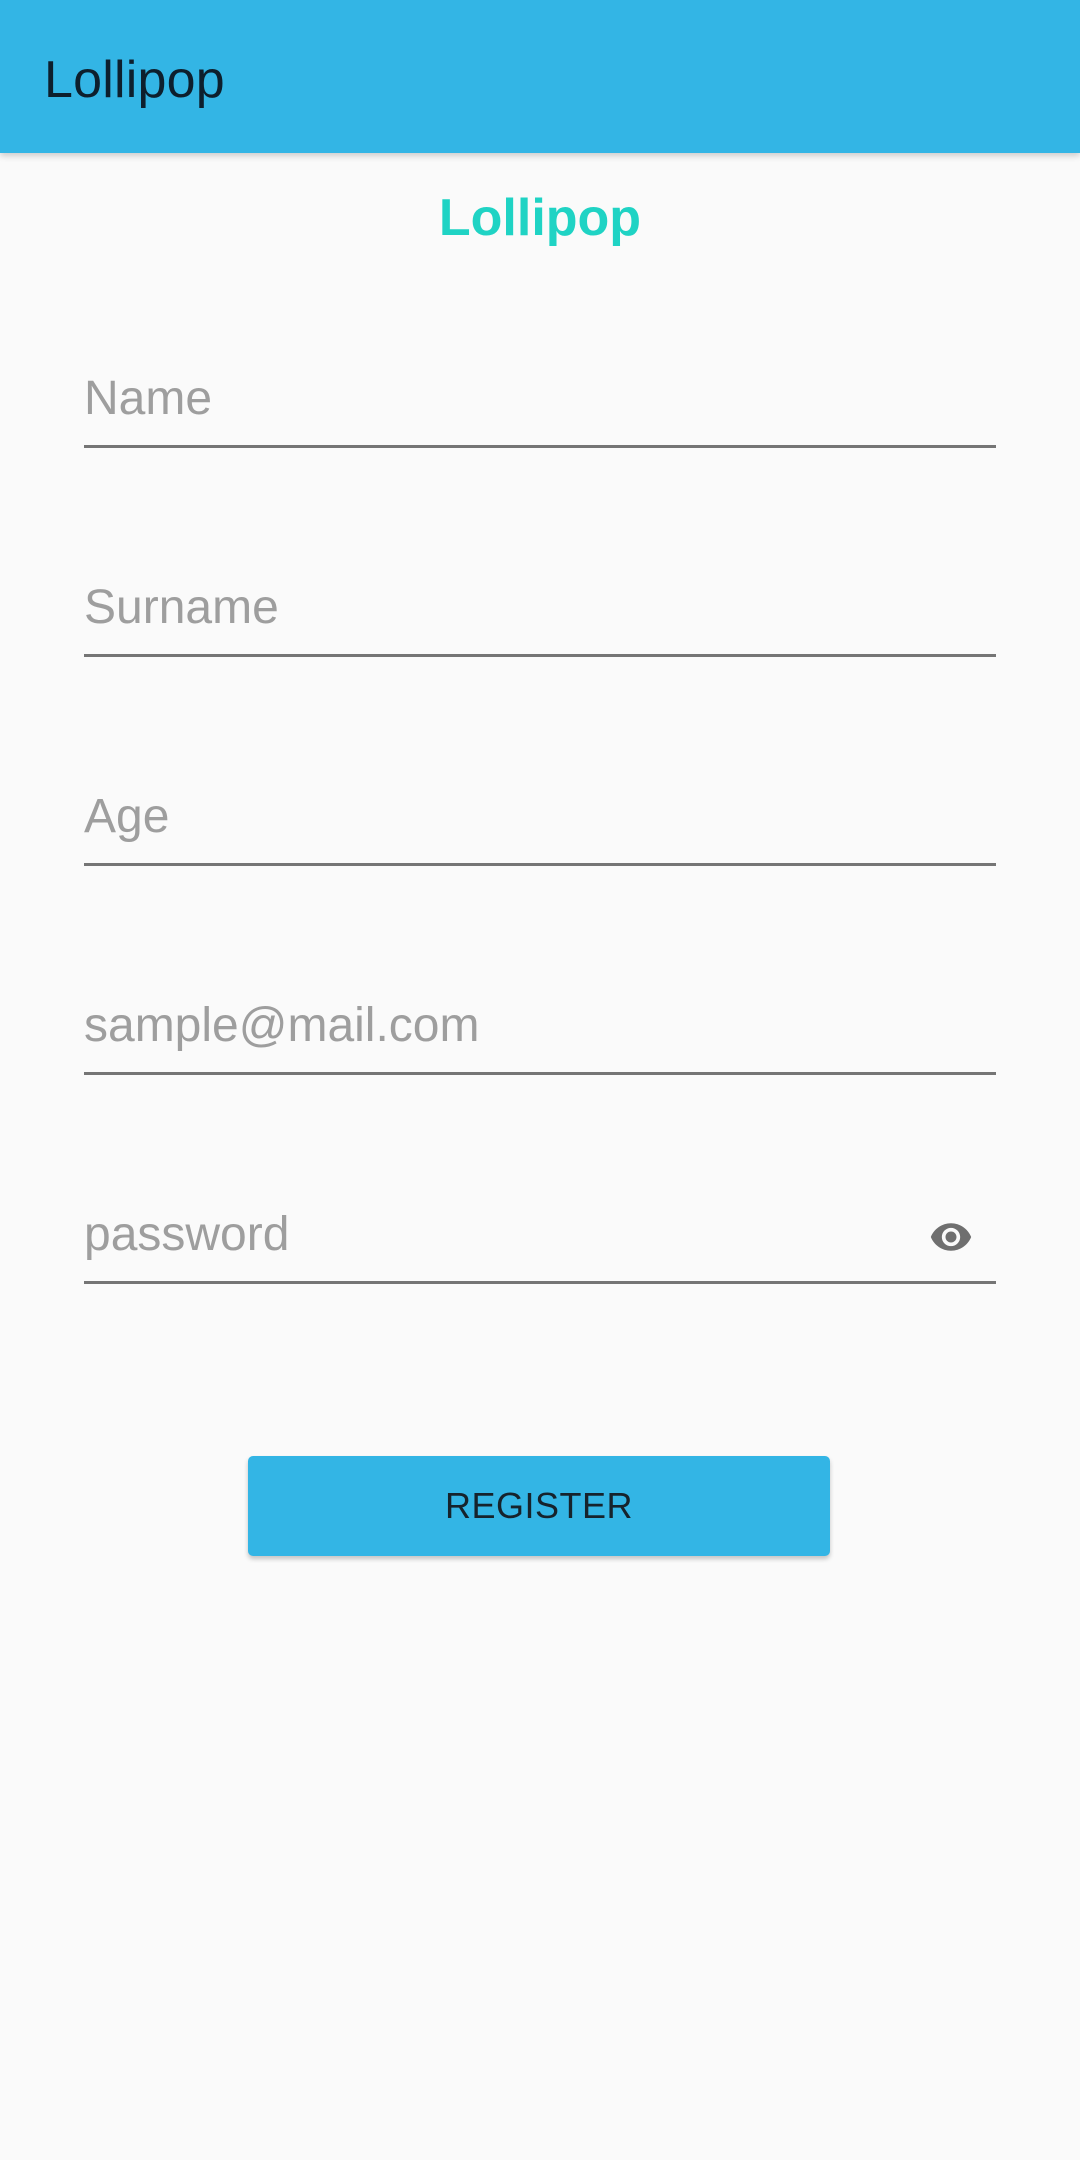  What do you see at coordinates (540, 1025) in the screenshot?
I see `email-input` at bounding box center [540, 1025].